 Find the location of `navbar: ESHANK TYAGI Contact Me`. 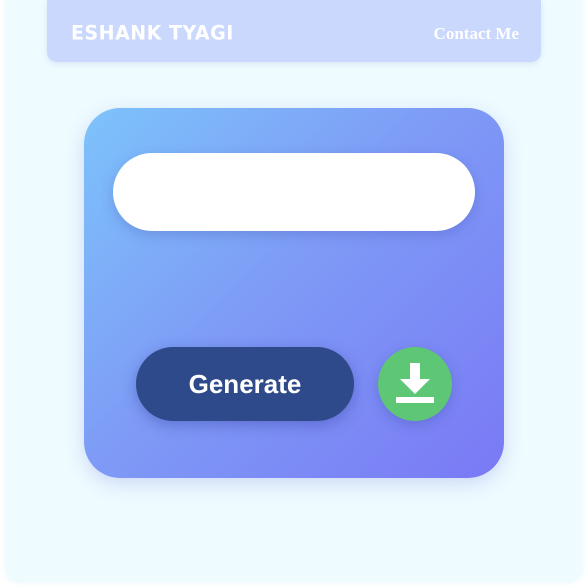

navbar: ESHANK TYAGI Contact Me is located at coordinates (294, 31).